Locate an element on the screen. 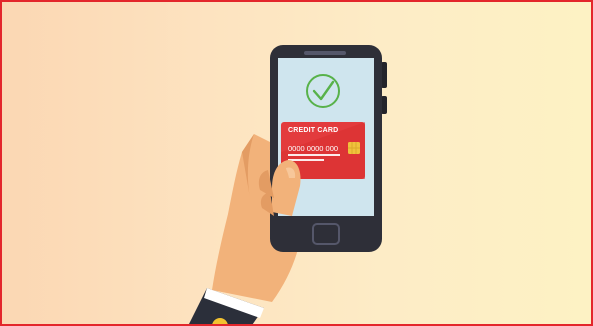  card-title: CREDIT CARD is located at coordinates (313, 130).